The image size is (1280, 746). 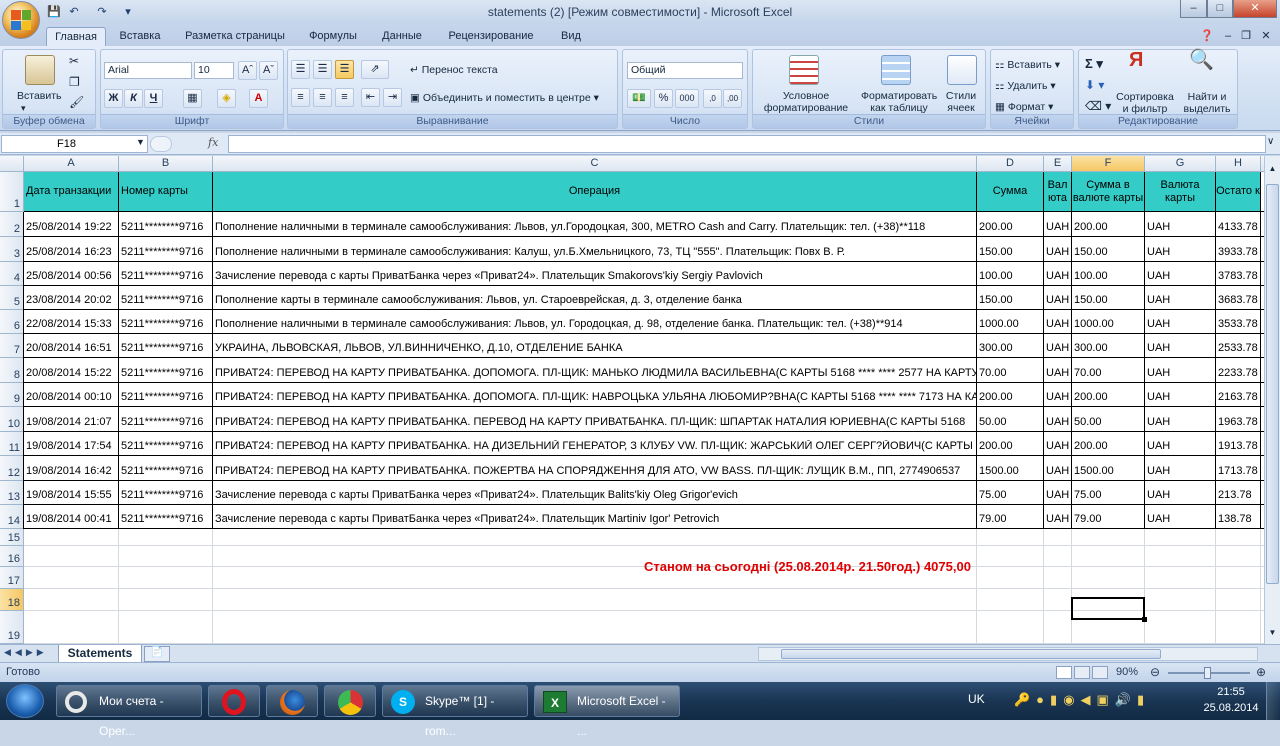 What do you see at coordinates (12, 249) in the screenshot?
I see `row-header-3: 3` at bounding box center [12, 249].